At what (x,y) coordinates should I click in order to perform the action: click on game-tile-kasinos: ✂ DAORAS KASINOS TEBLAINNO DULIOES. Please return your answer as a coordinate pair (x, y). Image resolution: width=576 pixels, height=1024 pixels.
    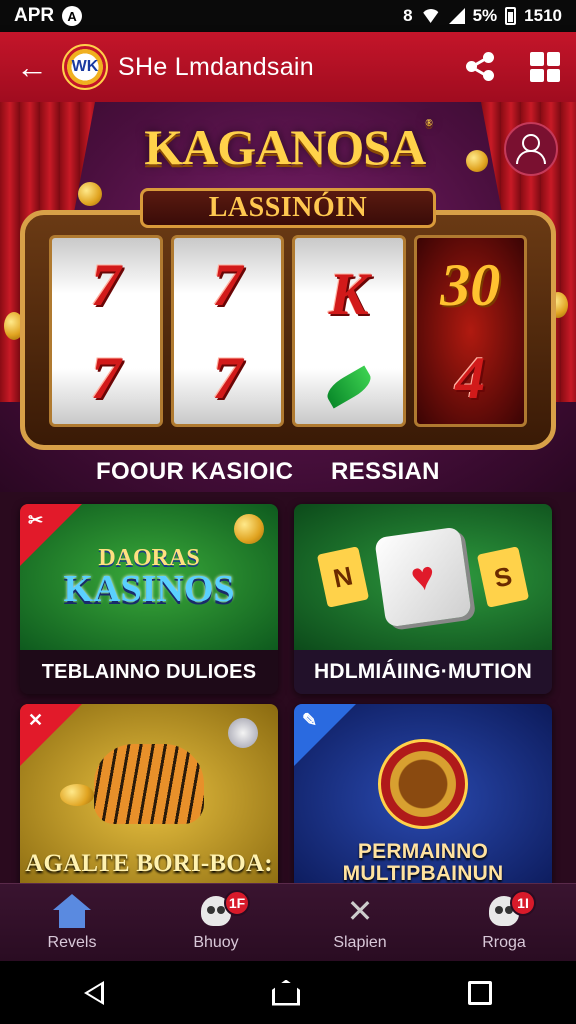
    Looking at the image, I should click on (149, 599).